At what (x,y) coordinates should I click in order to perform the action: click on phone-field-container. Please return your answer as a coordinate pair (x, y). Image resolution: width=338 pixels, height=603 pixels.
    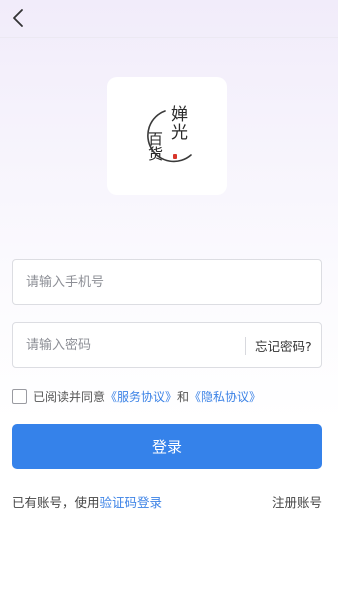
    Looking at the image, I should click on (167, 282).